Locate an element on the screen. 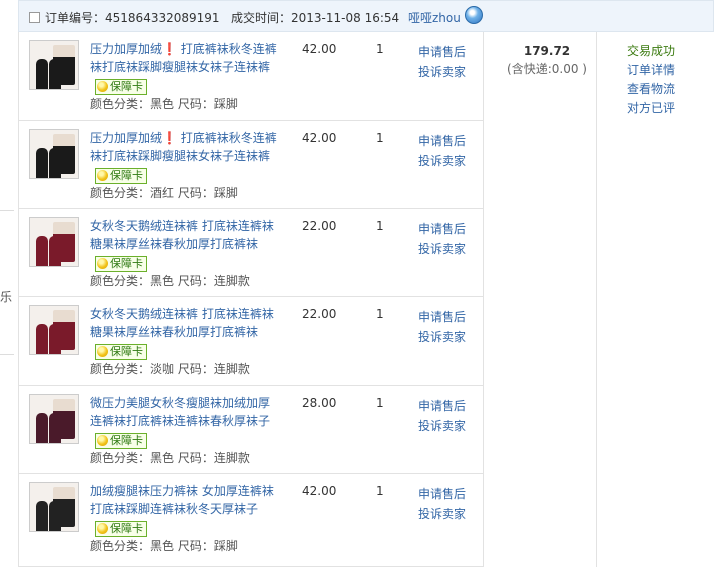 This screenshot has width=714, height=567. order-detail-link: 订单详情 is located at coordinates (651, 70).